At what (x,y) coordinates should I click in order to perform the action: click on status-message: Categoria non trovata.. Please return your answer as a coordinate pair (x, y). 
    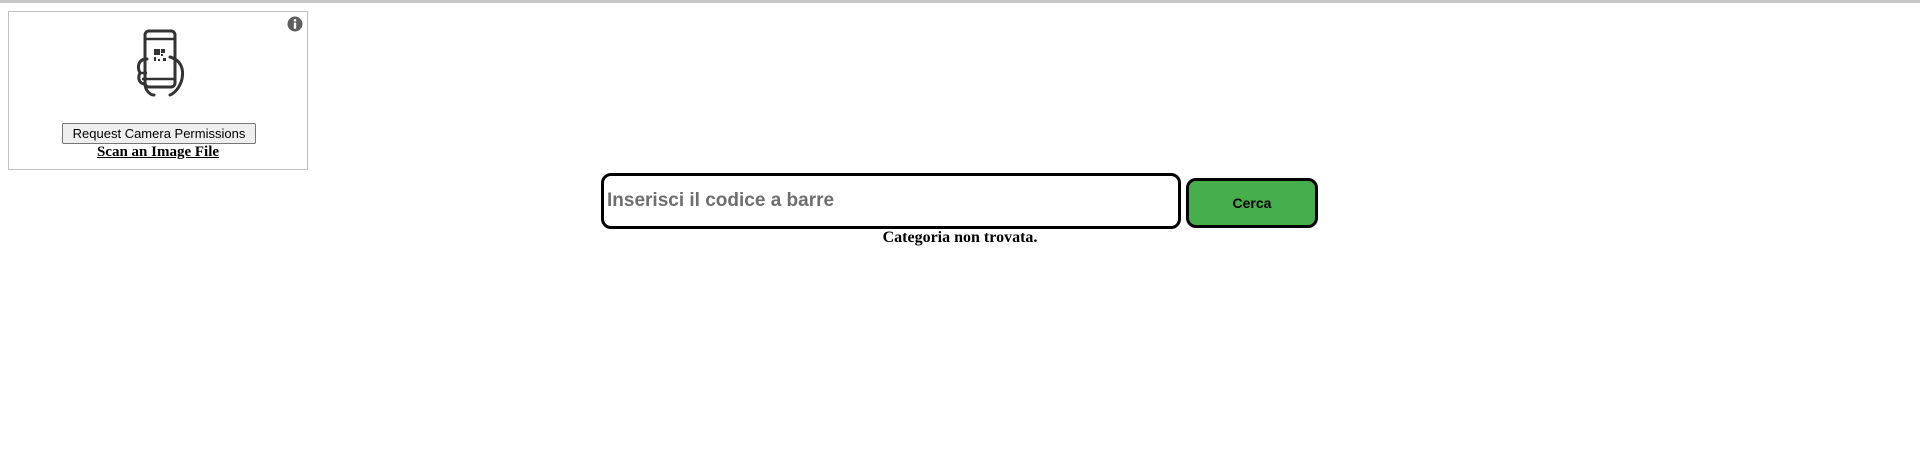
    Looking at the image, I should click on (960, 237).